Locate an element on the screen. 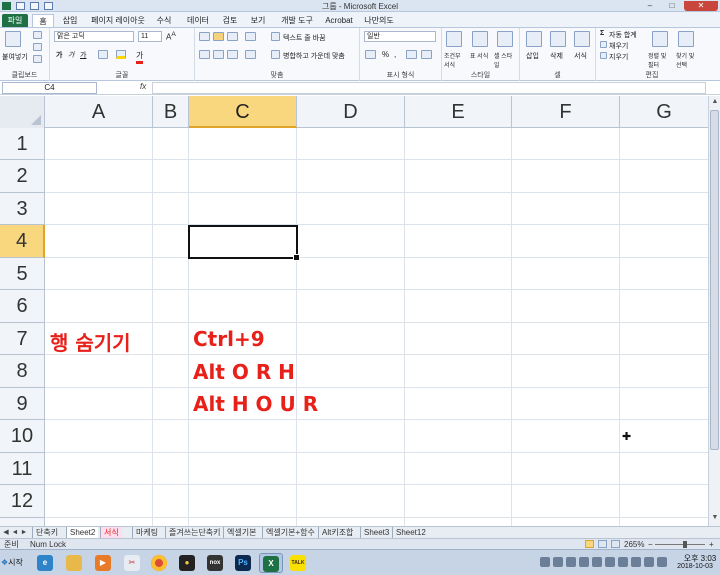 The image size is (720, 575). row-header-12: 12 is located at coordinates (22, 501).